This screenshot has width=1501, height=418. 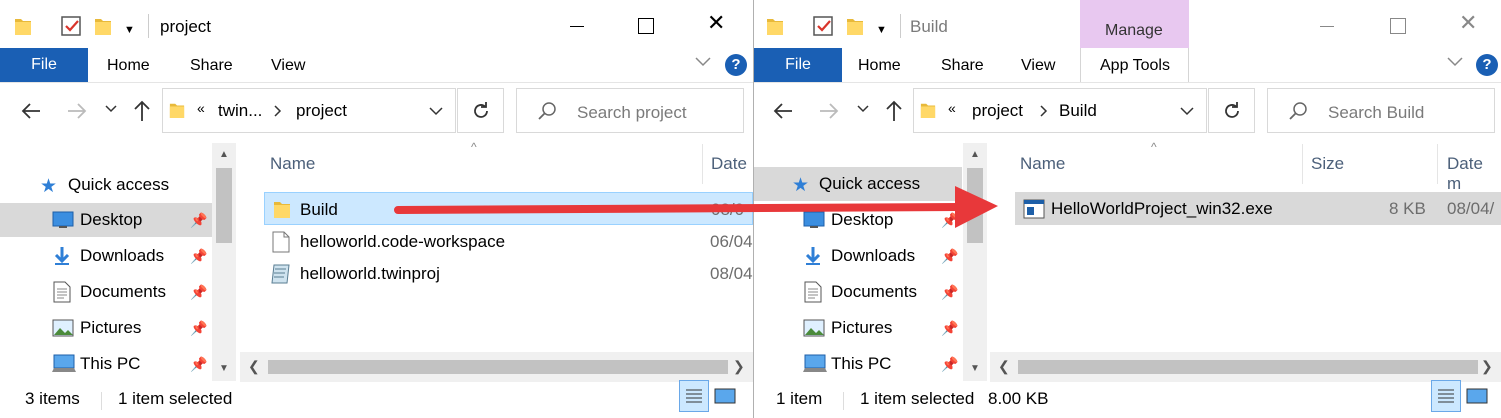 What do you see at coordinates (508, 274) in the screenshot?
I see `file-row-twinproj: helloworld.twinproj 08/04` at bounding box center [508, 274].